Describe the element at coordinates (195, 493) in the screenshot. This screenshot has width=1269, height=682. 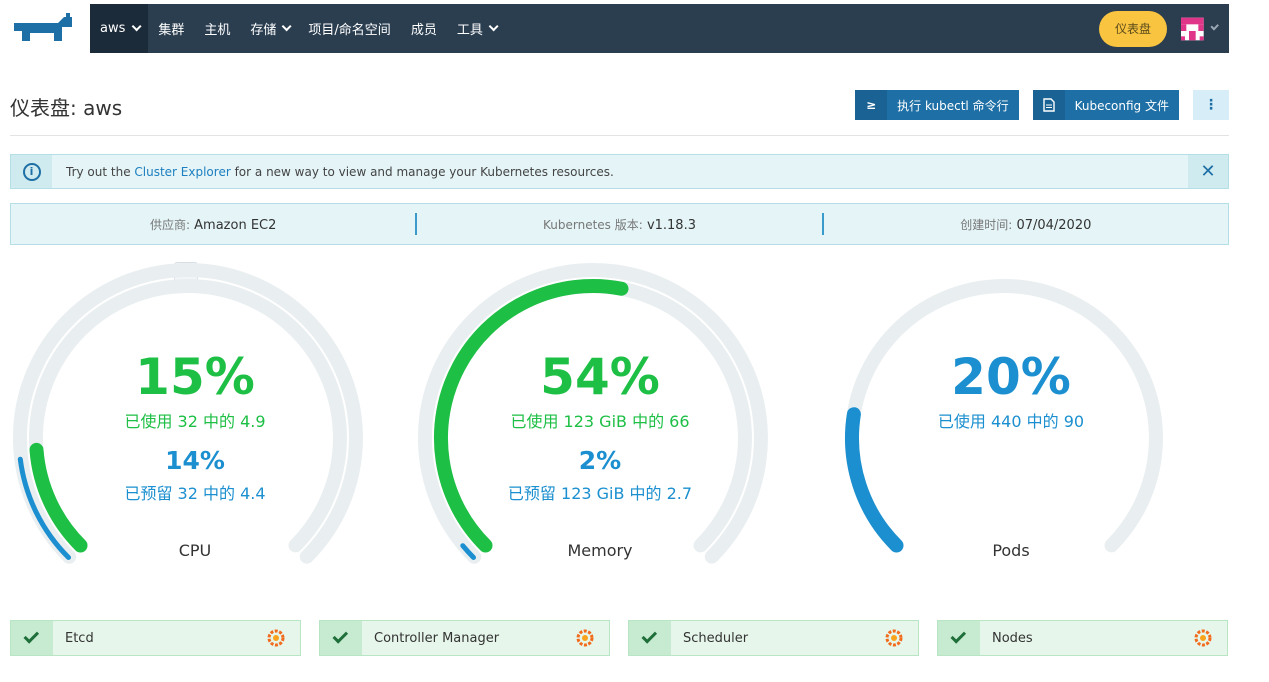
I see `cpu-reserved-text: 已预留 32 中的 4.4` at that location.